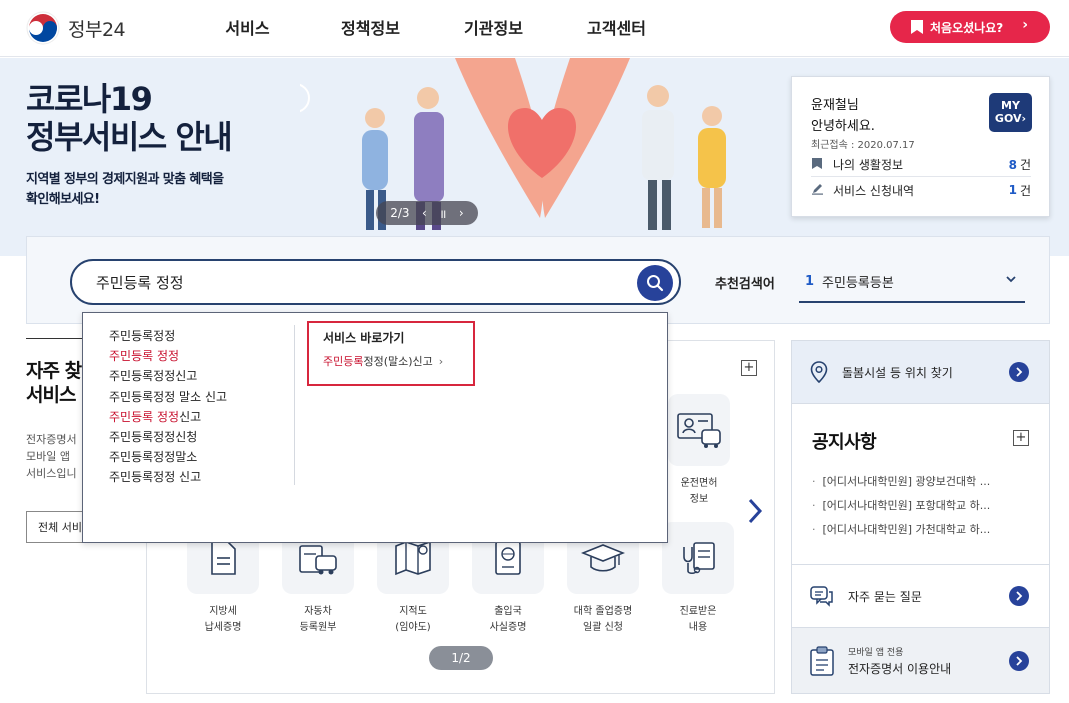  I want to click on autocomplete-item: 주민등록정정신고, so click(168, 376).